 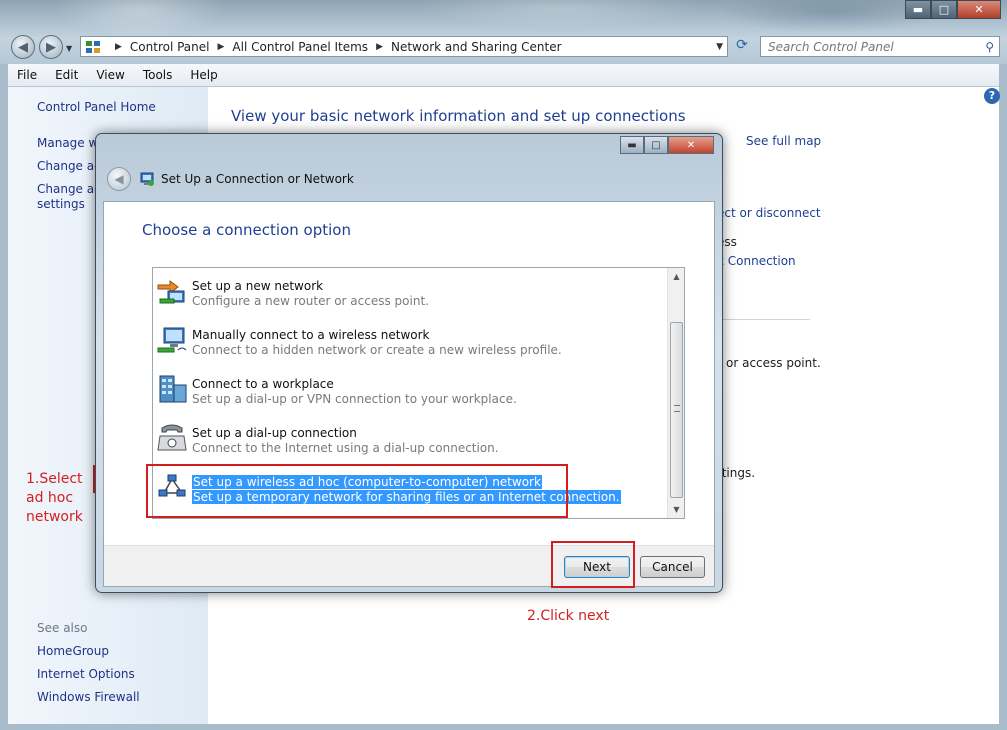 What do you see at coordinates (54, 479) in the screenshot?
I see `annotation-step1-line1: 1.Select` at bounding box center [54, 479].